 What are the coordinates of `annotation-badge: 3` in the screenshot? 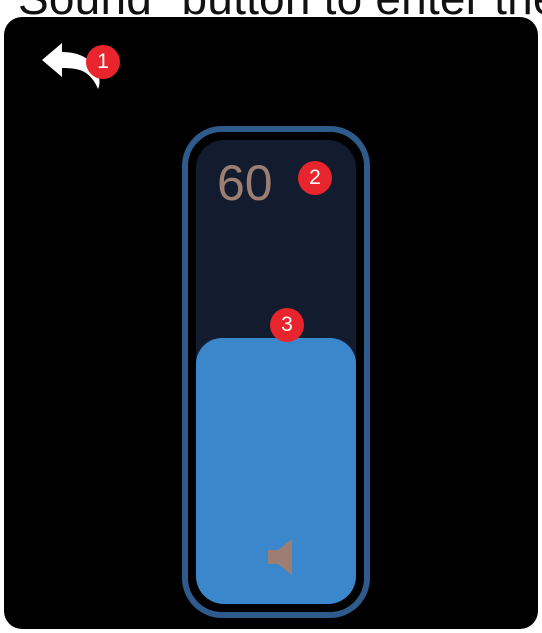 It's located at (287, 325).